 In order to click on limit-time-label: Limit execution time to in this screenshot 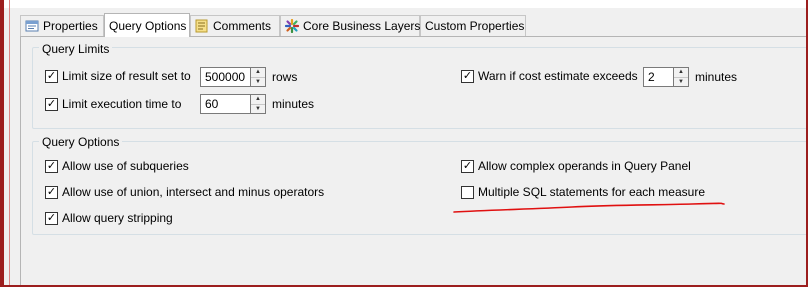, I will do `click(122, 104)`.